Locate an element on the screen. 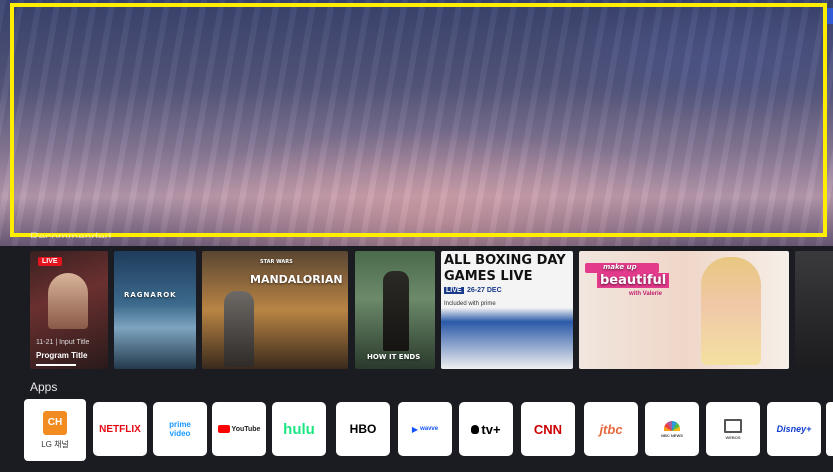  recommended-label: Recommended is located at coordinates (71, 234).